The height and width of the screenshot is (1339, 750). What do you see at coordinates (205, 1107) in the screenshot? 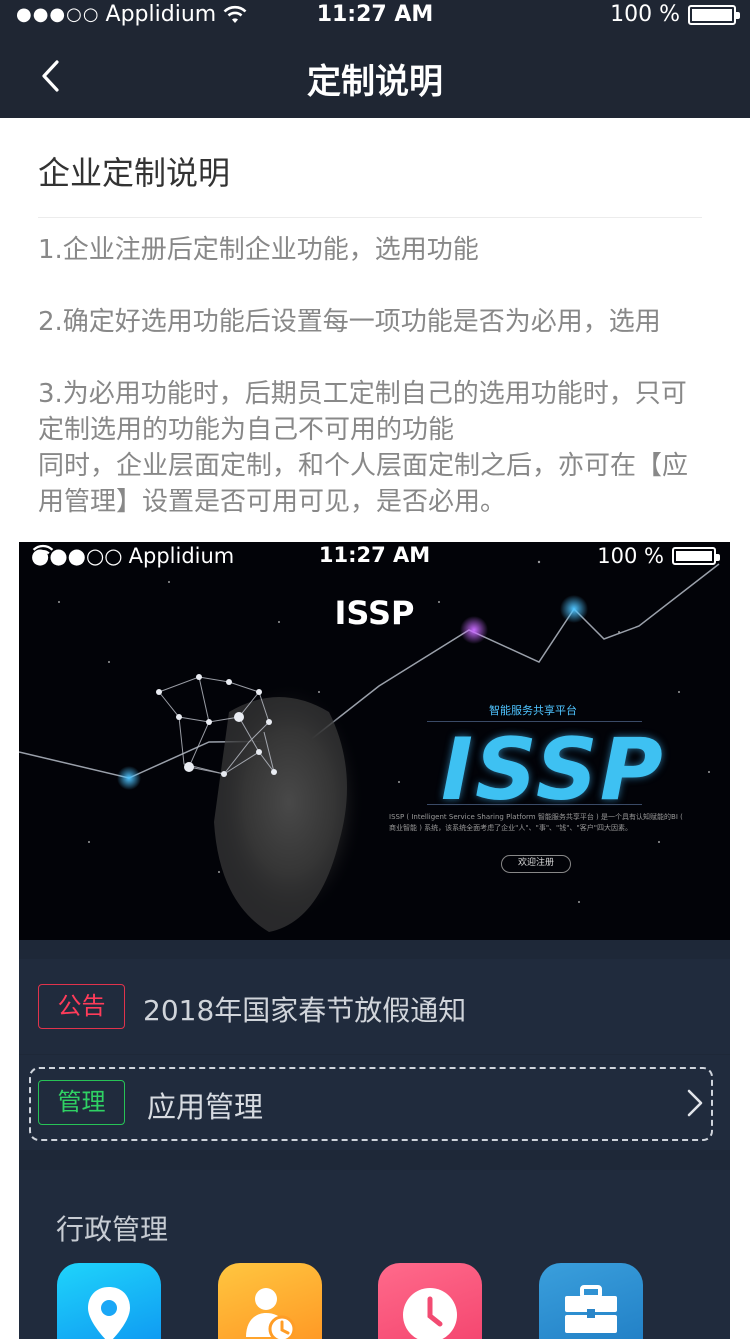
I see `manage-text: 应用管理` at bounding box center [205, 1107].